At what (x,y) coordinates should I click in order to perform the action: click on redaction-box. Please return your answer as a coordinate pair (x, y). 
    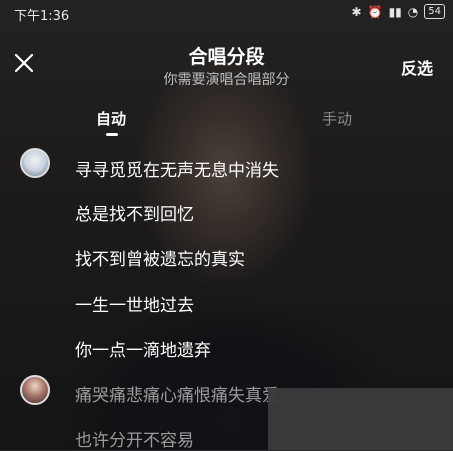
    Looking at the image, I should click on (360, 419).